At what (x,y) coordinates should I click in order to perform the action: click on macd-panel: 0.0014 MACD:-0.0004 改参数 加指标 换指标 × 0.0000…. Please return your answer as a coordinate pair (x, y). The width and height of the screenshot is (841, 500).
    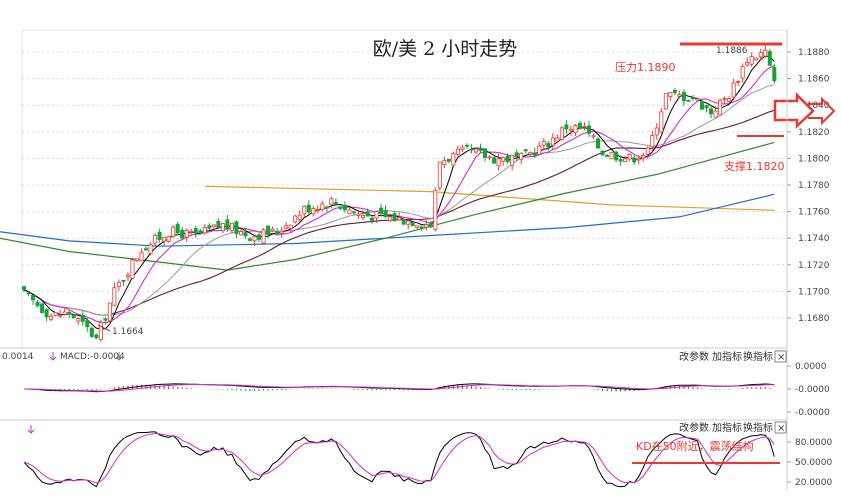
    Looking at the image, I should click on (415, 382).